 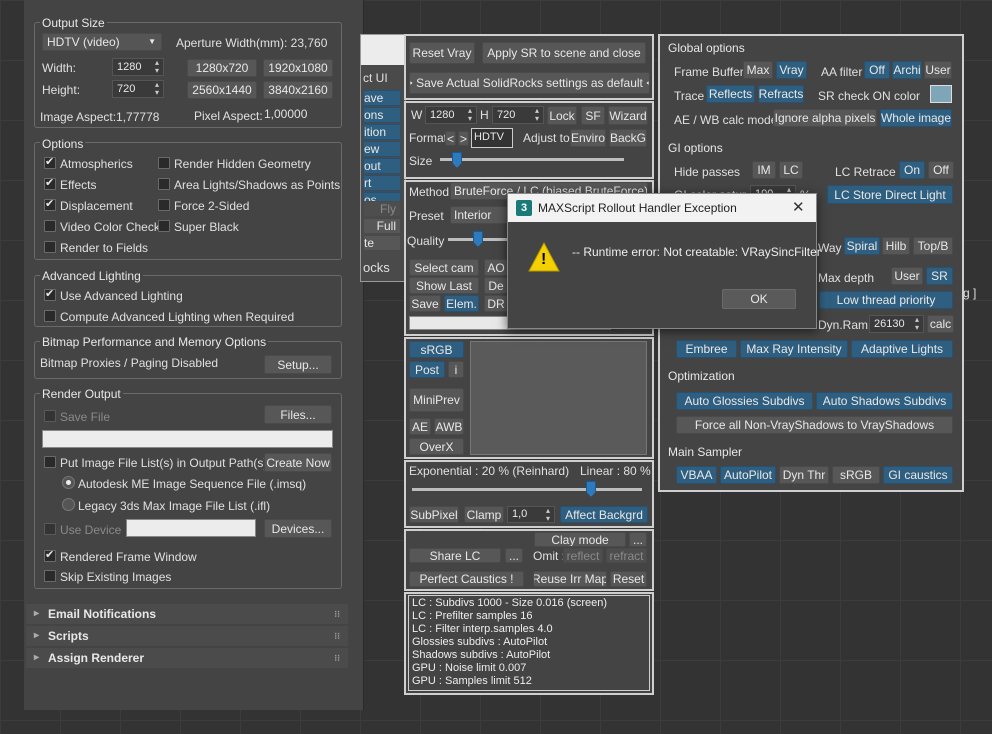 What do you see at coordinates (382, 115) in the screenshot?
I see `back-item-button: ons` at bounding box center [382, 115].